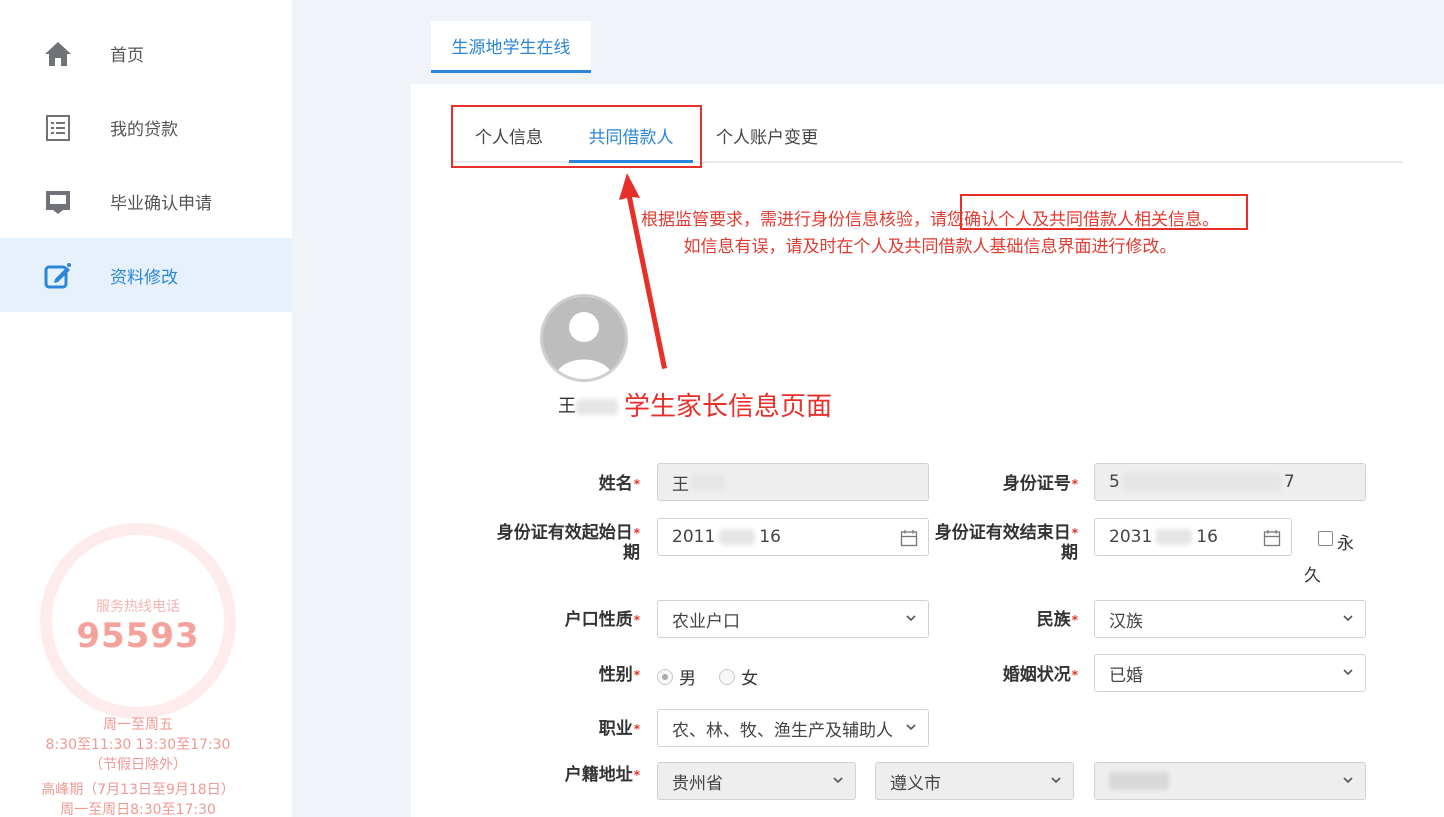 The image size is (1444, 817). I want to click on profile-name: 王, so click(588, 405).